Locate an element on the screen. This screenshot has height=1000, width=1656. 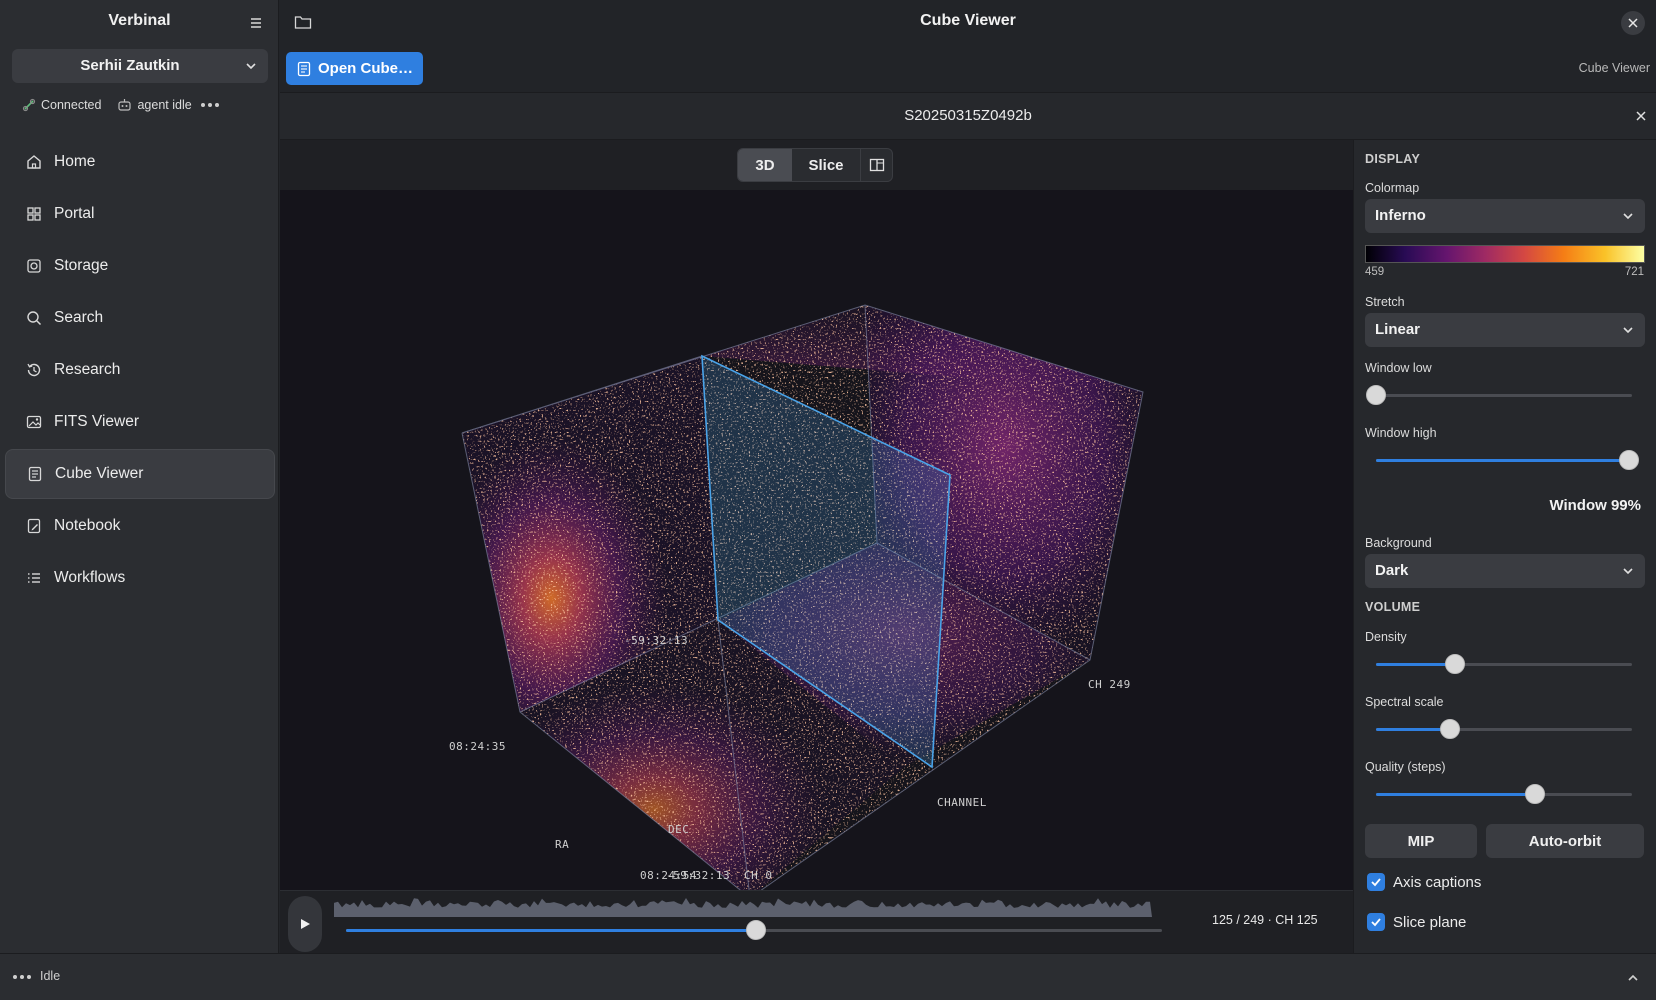
ra-value-caption: 08:24:35 is located at coordinates (477, 746).